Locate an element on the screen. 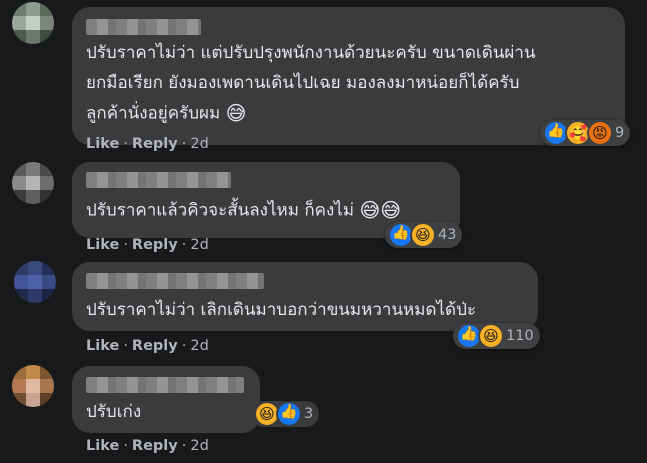 This screenshot has height=463, width=647. reaction-count: 3 is located at coordinates (309, 414).